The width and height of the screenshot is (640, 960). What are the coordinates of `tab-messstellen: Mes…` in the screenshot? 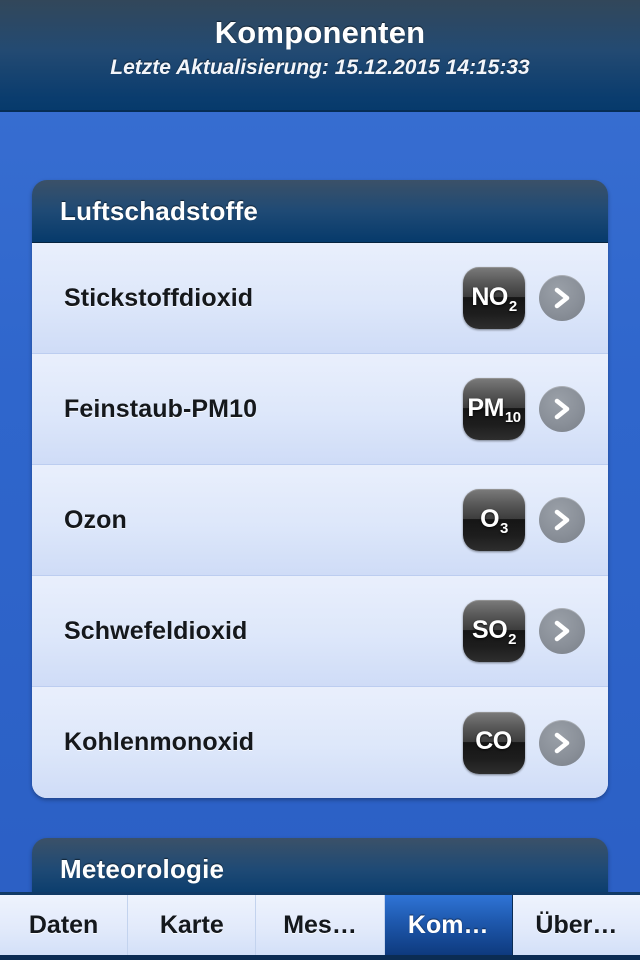 It's located at (320, 925).